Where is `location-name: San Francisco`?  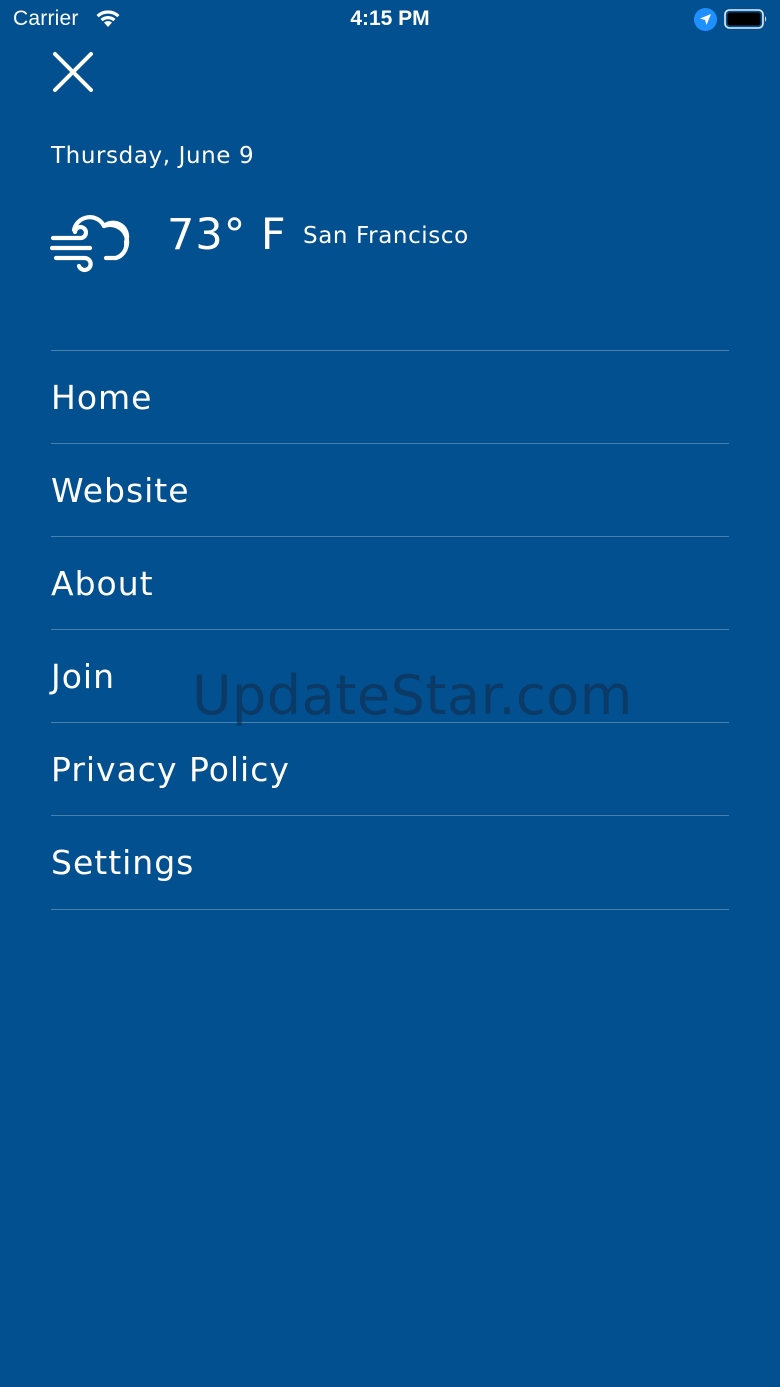 location-name: San Francisco is located at coordinates (386, 236).